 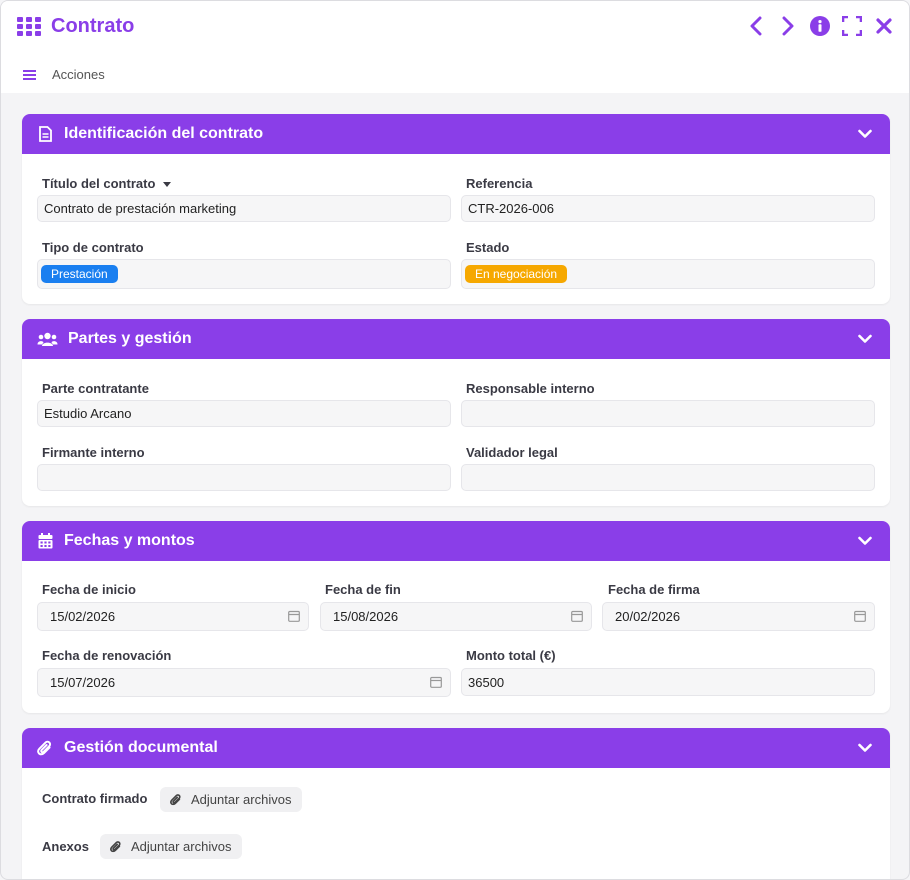 What do you see at coordinates (852, 26) in the screenshot?
I see `fullscreen-icon` at bounding box center [852, 26].